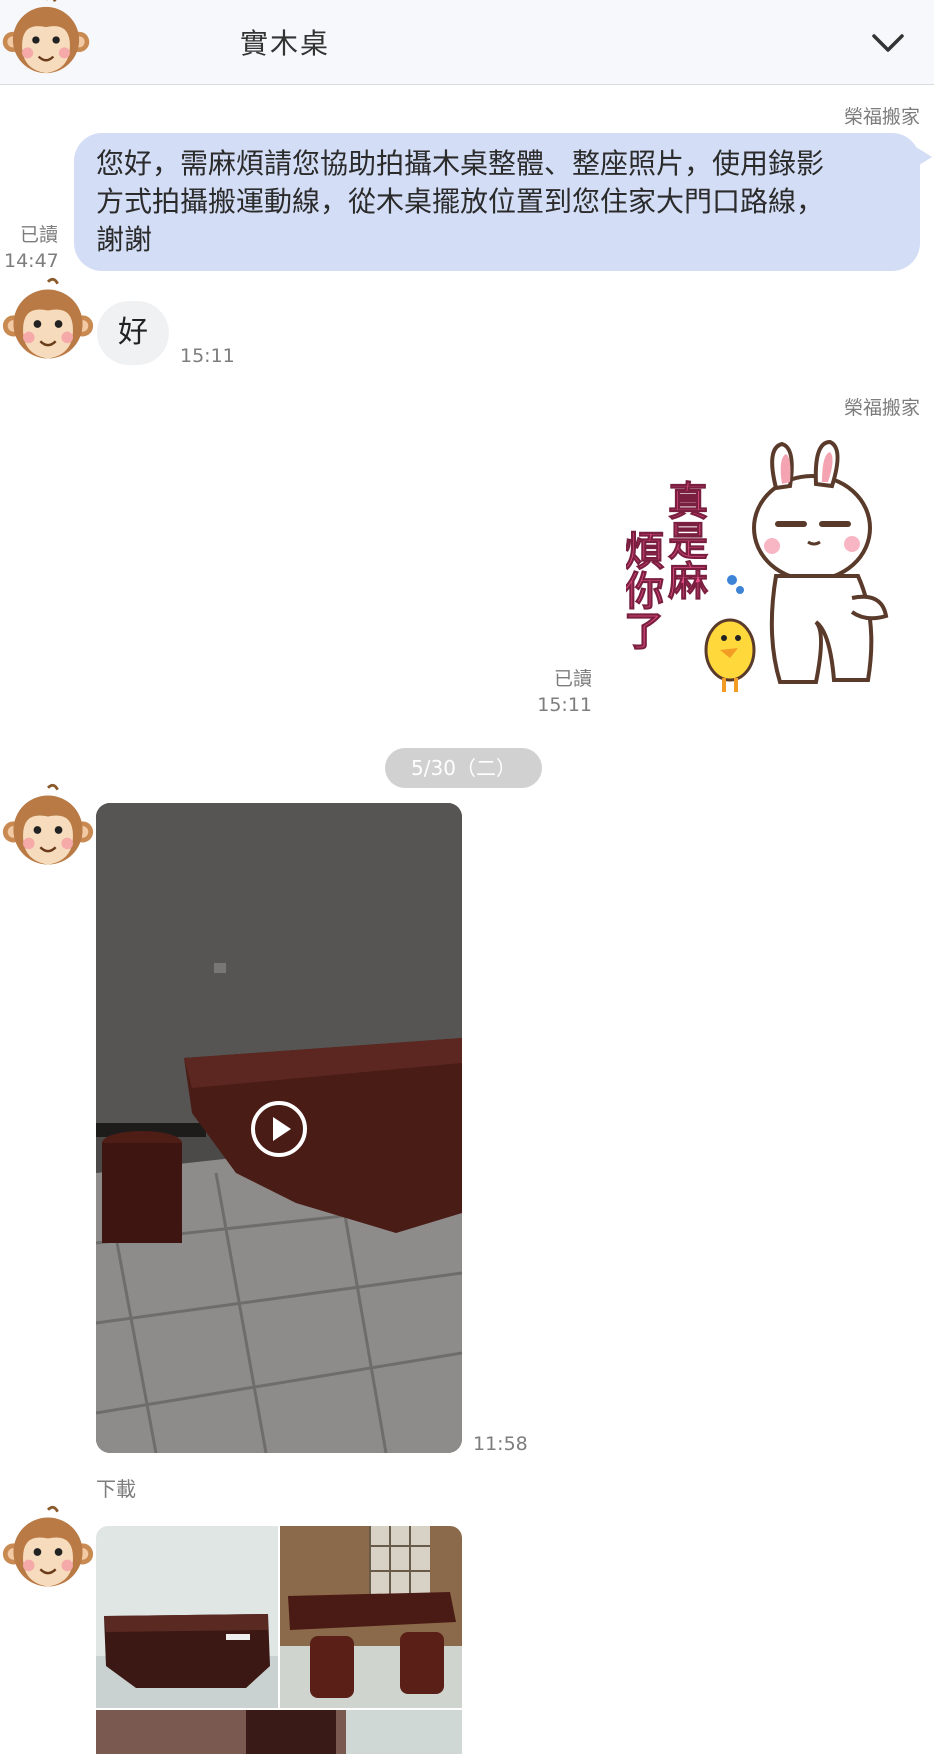 The image size is (934, 1754). I want to click on message-time: 11:58, so click(500, 1444).